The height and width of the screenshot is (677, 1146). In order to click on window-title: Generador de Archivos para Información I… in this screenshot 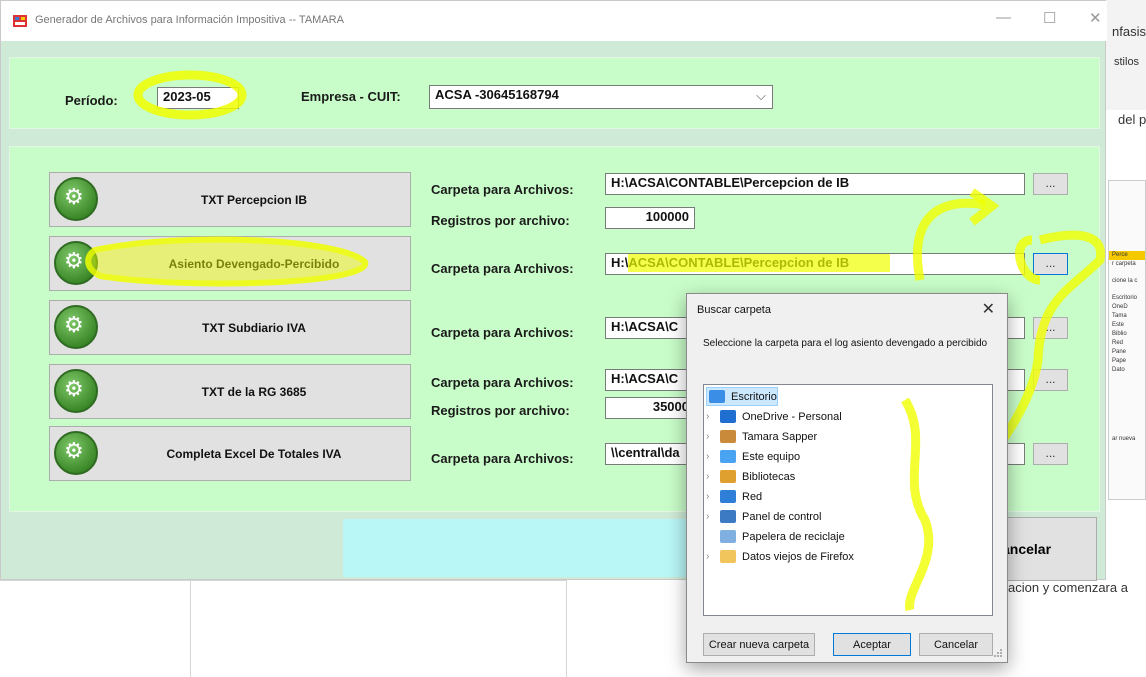, I will do `click(189, 20)`.